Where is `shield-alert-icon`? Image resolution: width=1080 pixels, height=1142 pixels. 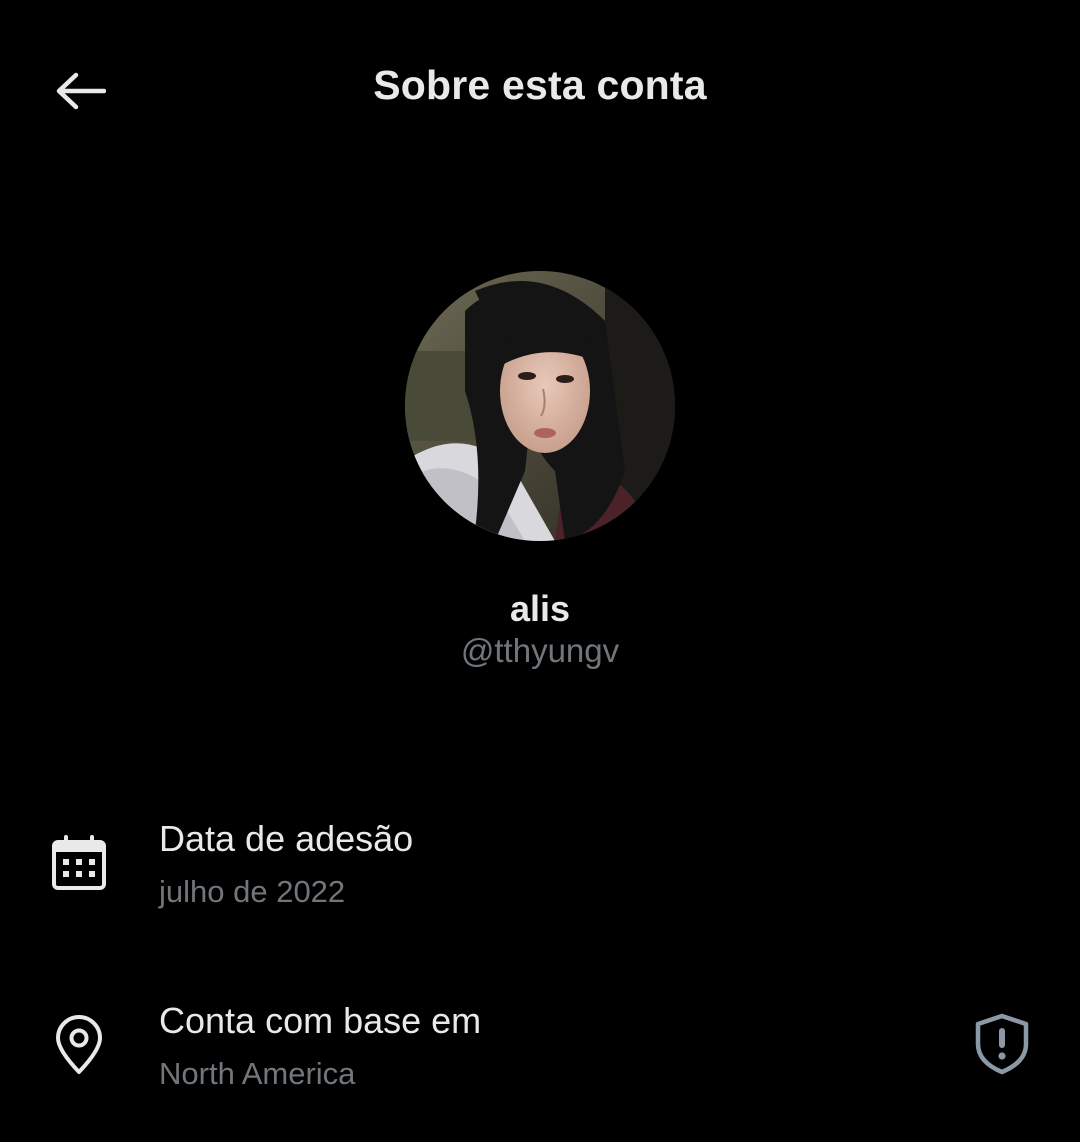
shield-alert-icon is located at coordinates (1002, 1044).